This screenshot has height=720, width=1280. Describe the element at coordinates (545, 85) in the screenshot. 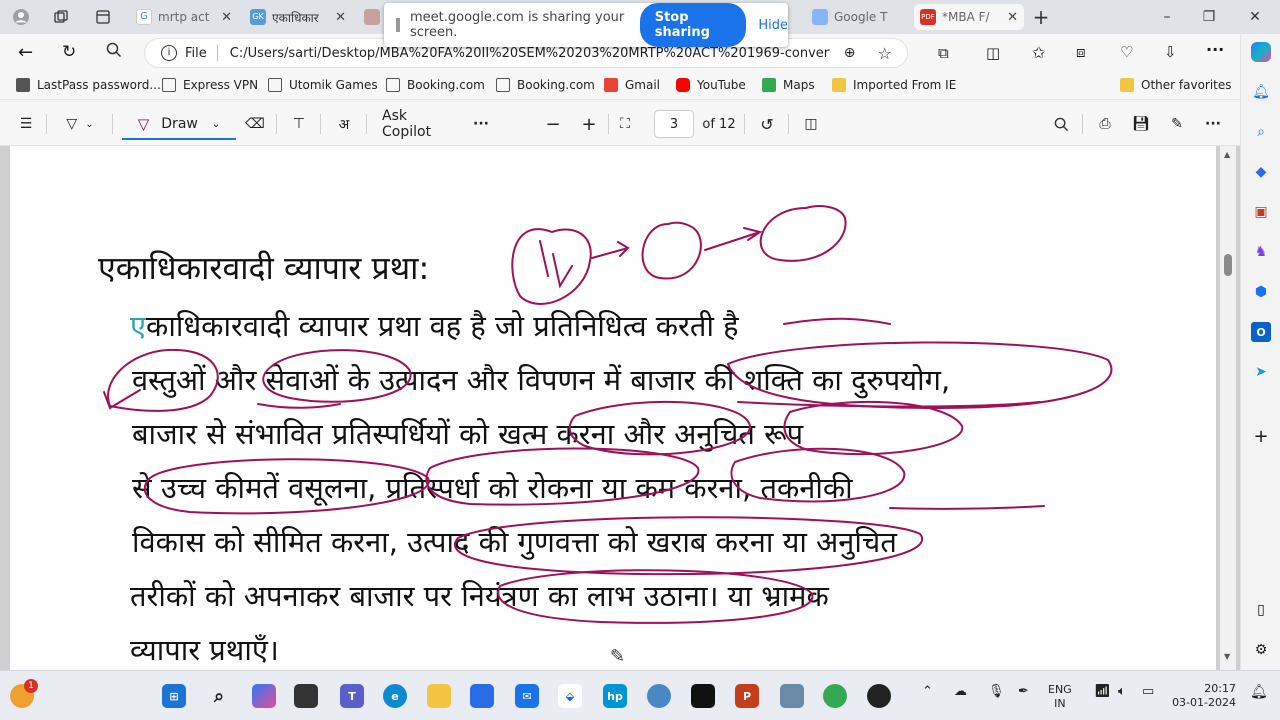

I see `favorite-booking-2: Booking.com` at that location.